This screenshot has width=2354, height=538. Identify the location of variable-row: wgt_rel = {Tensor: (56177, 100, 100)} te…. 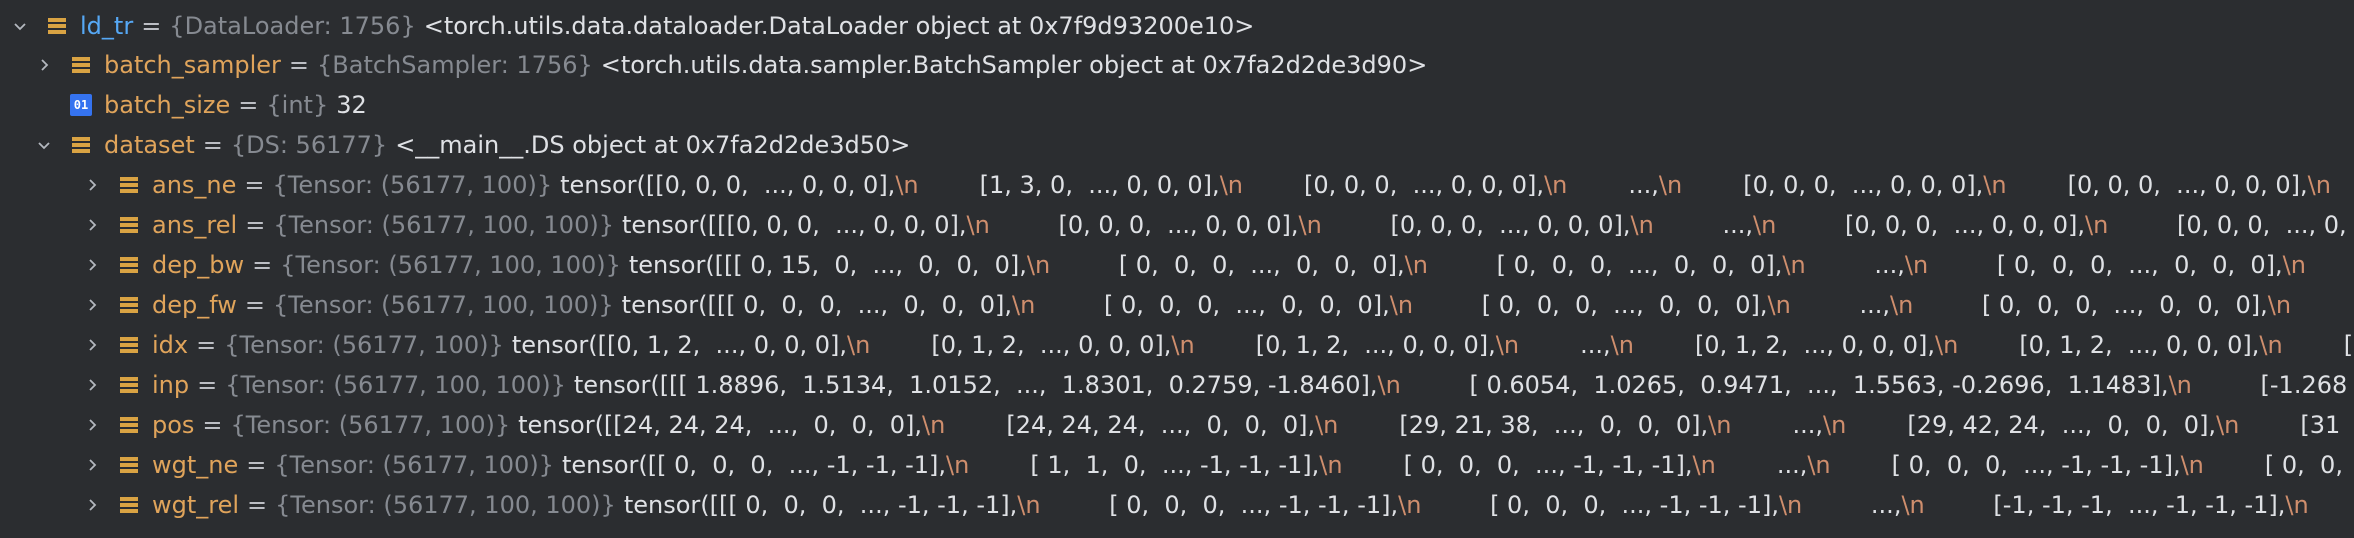
(1177, 505).